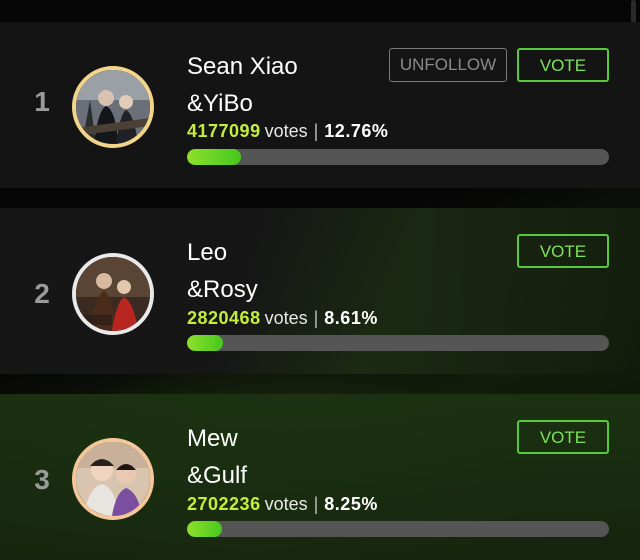 The height and width of the screenshot is (560, 640). I want to click on vote-count: 2820468, so click(224, 318).